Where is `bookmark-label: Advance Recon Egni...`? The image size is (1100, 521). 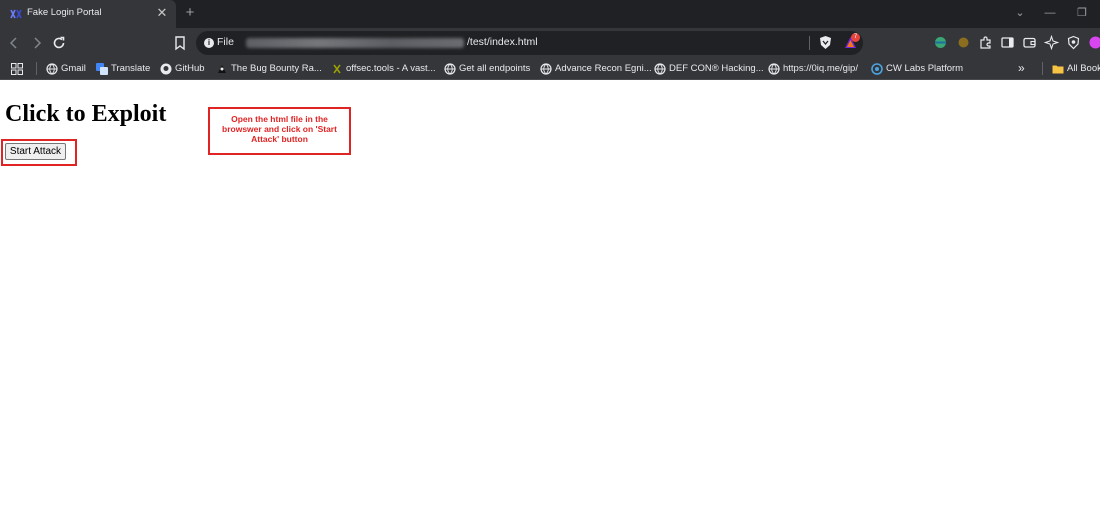 bookmark-label: Advance Recon Egni... is located at coordinates (603, 68).